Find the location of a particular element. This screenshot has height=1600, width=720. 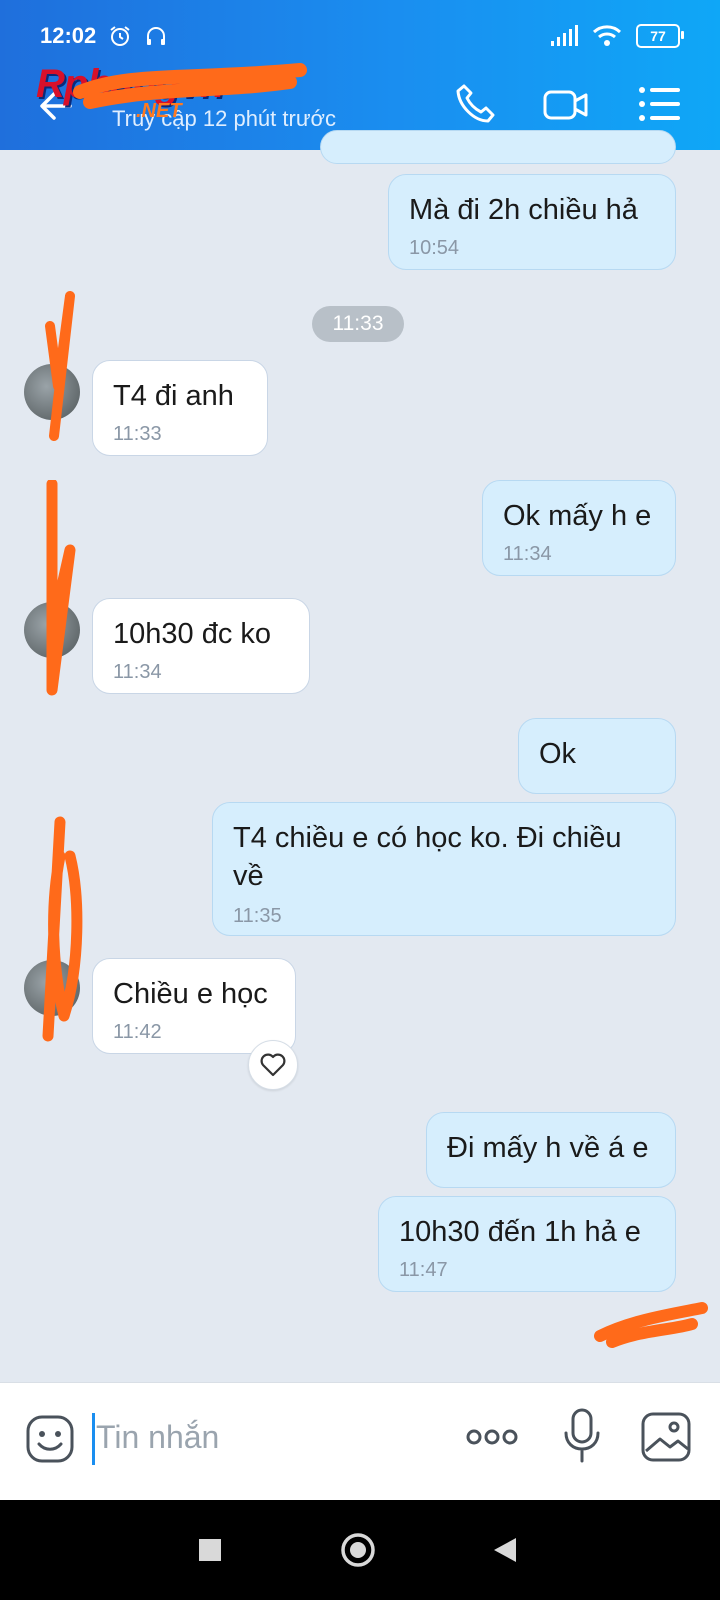

watermark-logo: Rphangvn .NET is located at coordinates (176, 97).